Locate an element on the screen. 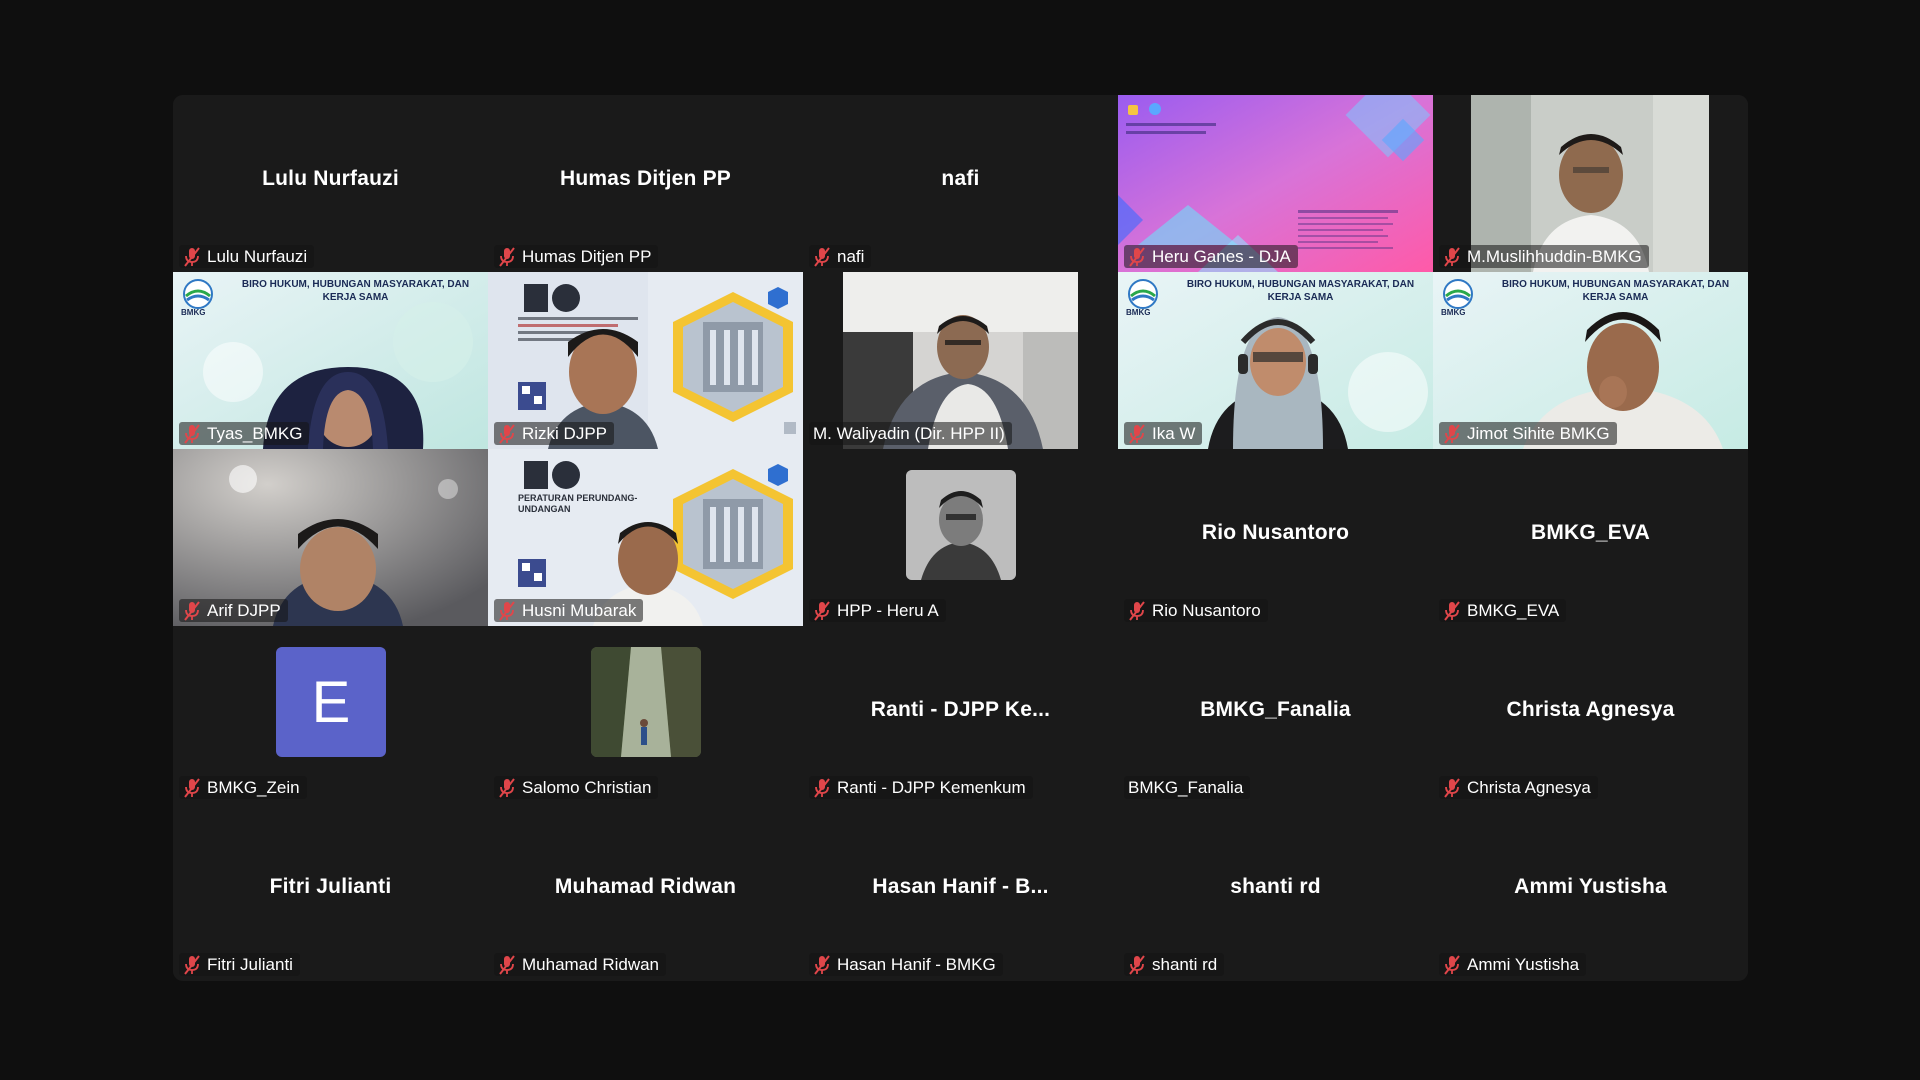 The image size is (1920, 1080). participant-tile: Rizki DJPP is located at coordinates (645, 360).